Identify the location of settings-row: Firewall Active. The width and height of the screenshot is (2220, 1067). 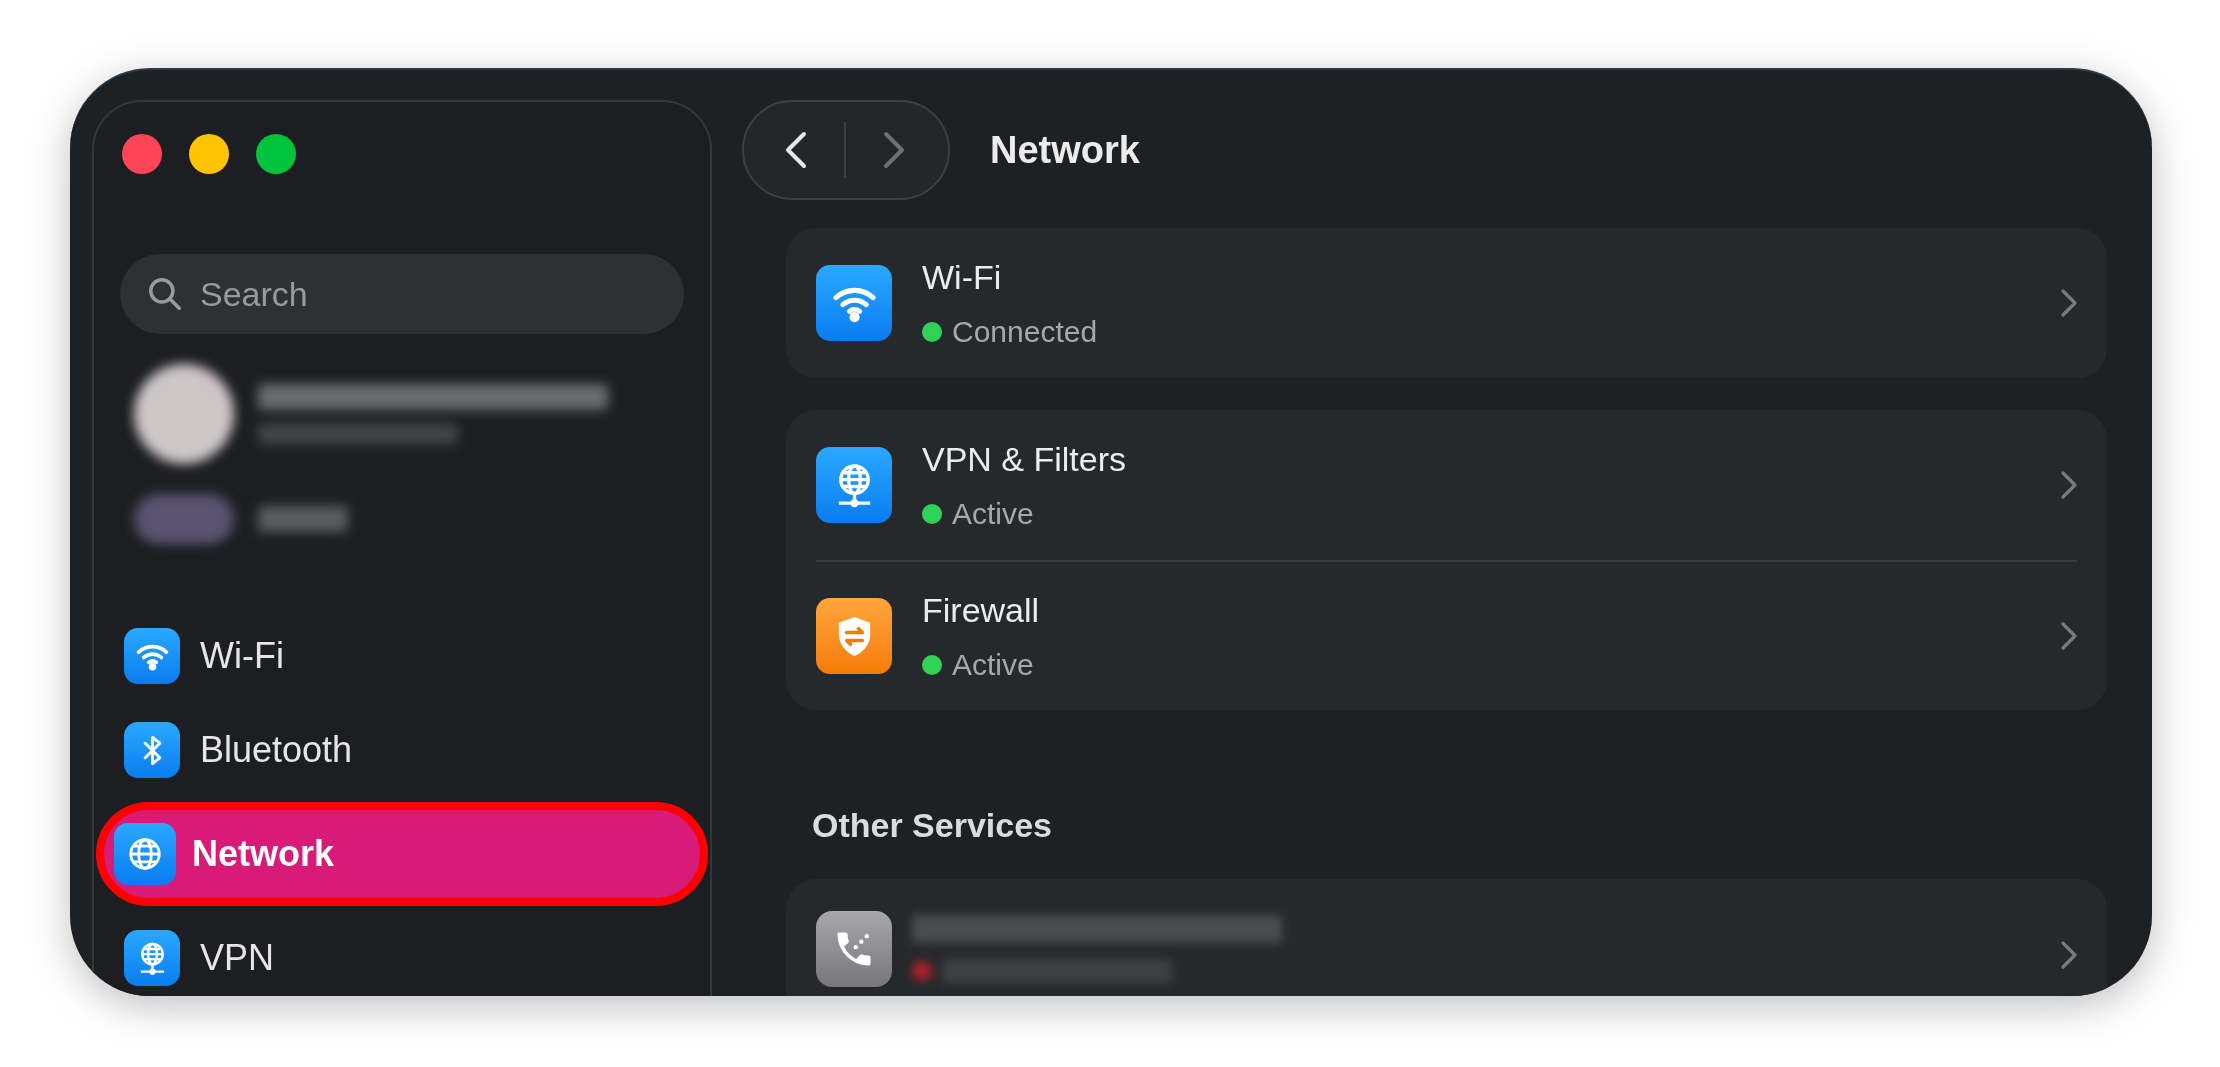
(1446, 635).